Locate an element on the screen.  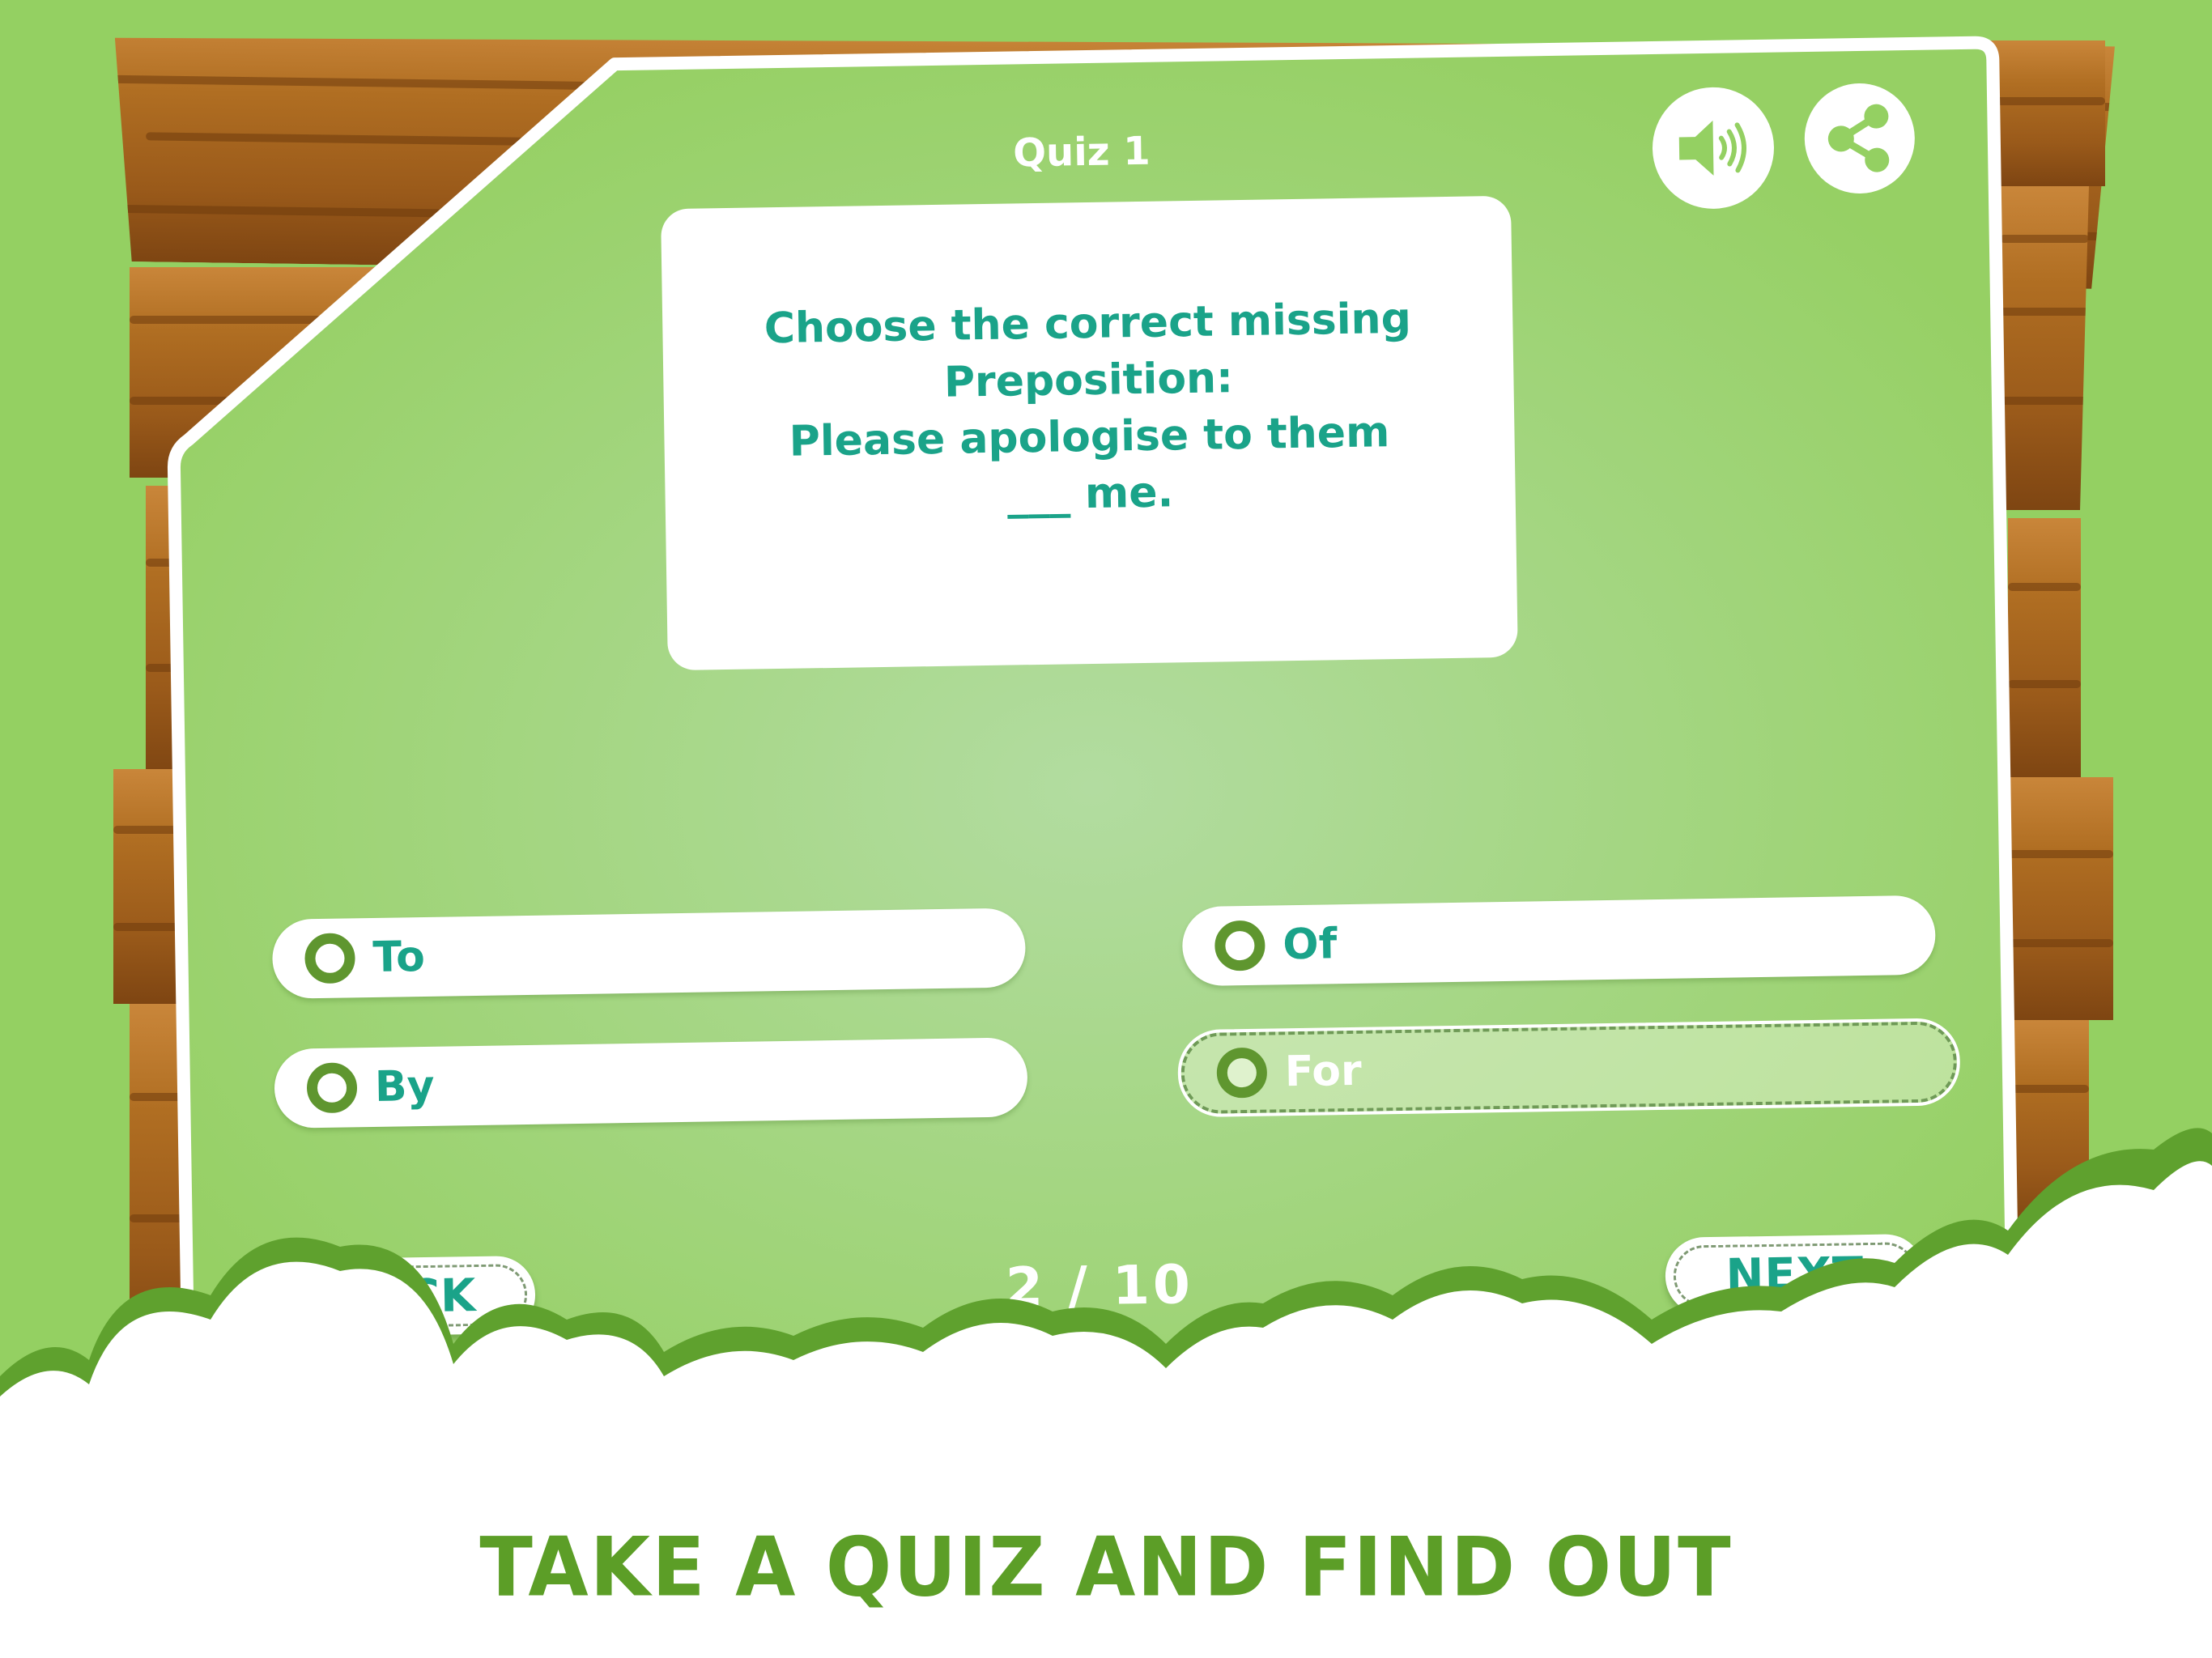
answer-option-for: For is located at coordinates (1569, 1067).